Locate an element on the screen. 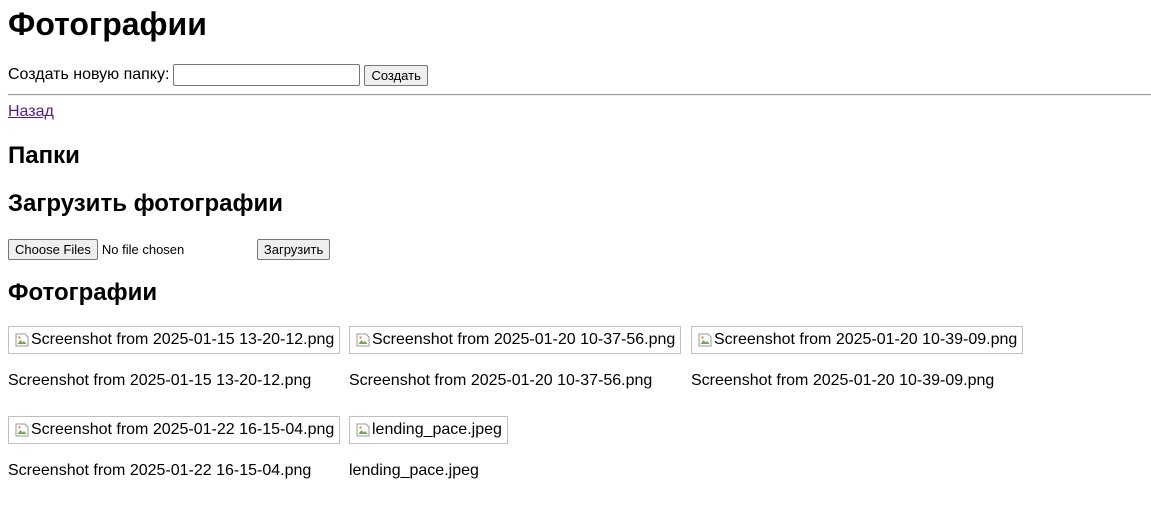 The height and width of the screenshot is (505, 1151). photo-image: lending_pace.jpeg is located at coordinates (428, 430).